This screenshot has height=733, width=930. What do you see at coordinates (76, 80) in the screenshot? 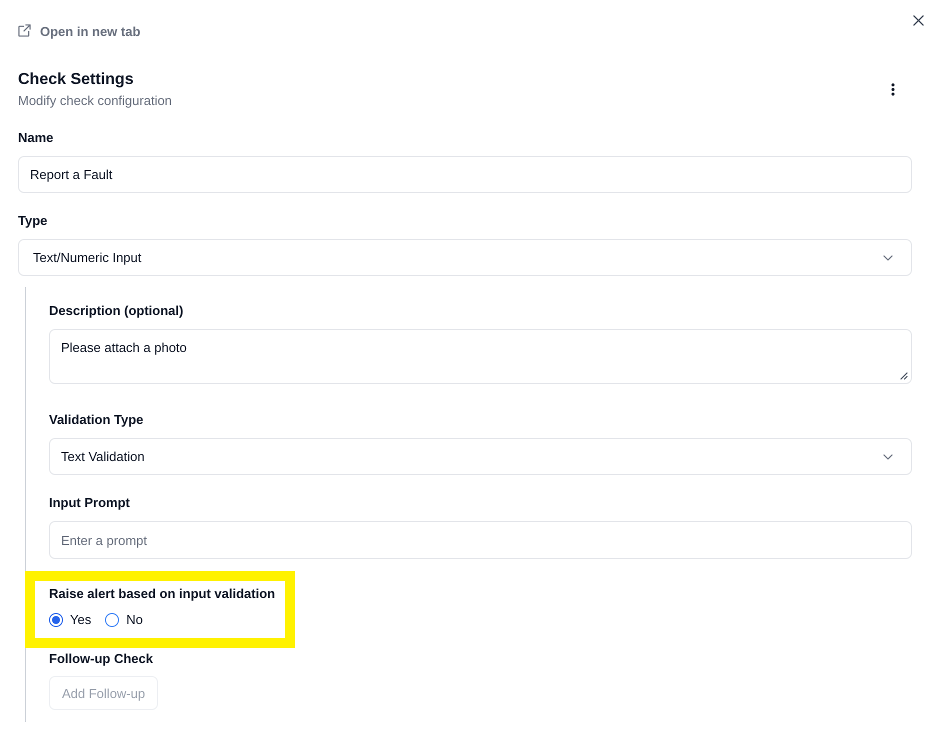
I see `panel-title: Check Settings` at bounding box center [76, 80].